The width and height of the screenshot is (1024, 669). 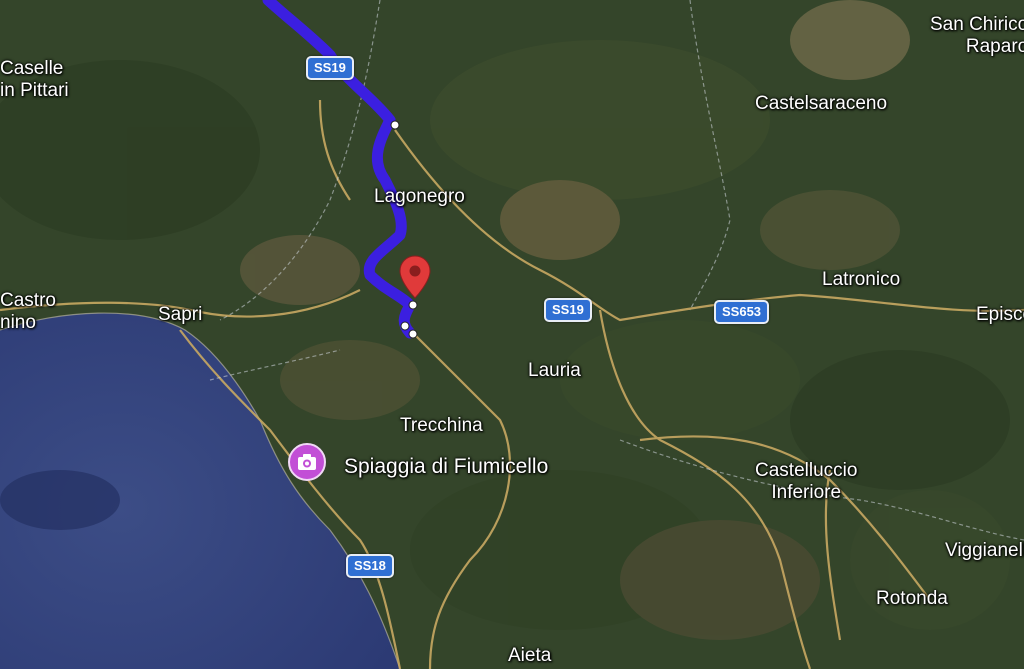 What do you see at coordinates (419, 196) in the screenshot?
I see `place-label-lagonegro: Lagonegro` at bounding box center [419, 196].